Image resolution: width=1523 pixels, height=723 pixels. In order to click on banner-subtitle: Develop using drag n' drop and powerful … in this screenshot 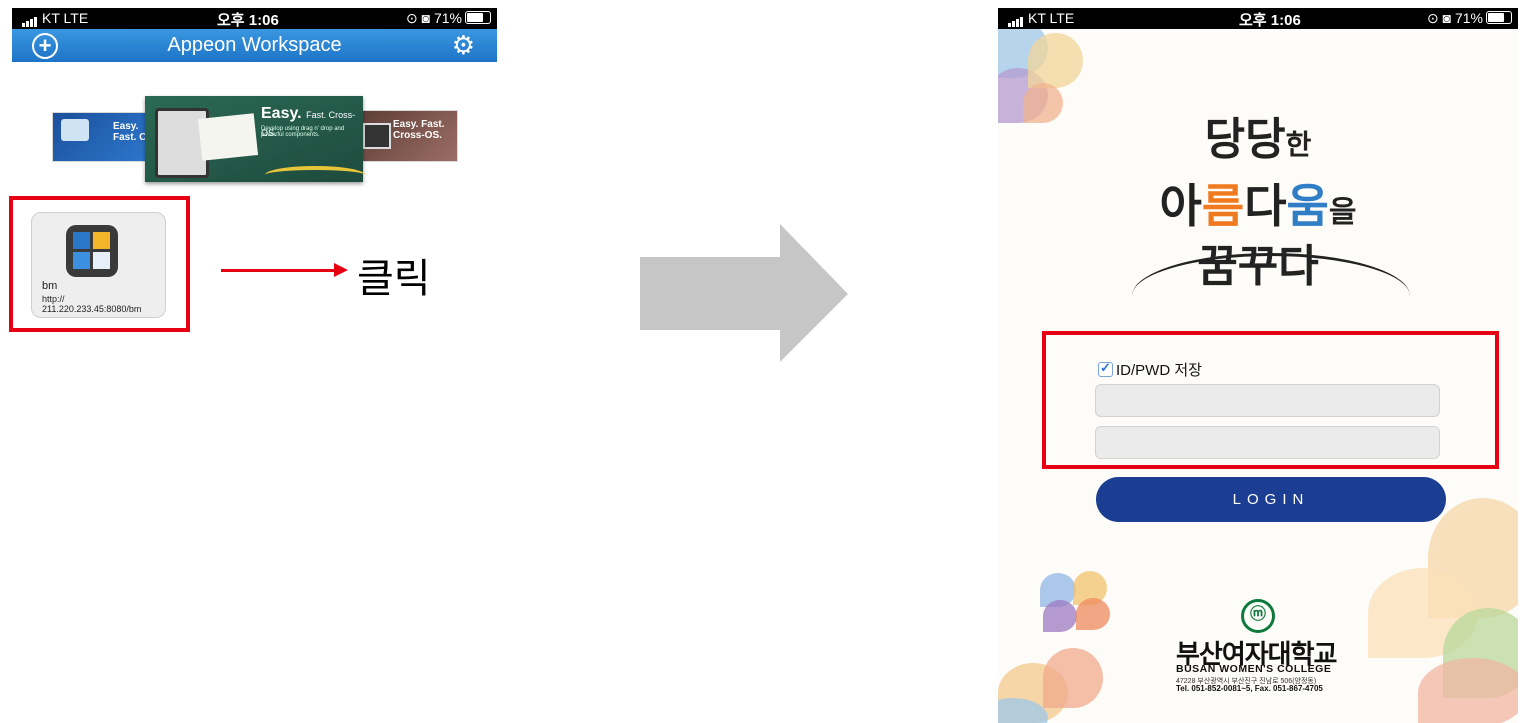, I will do `click(303, 132)`.